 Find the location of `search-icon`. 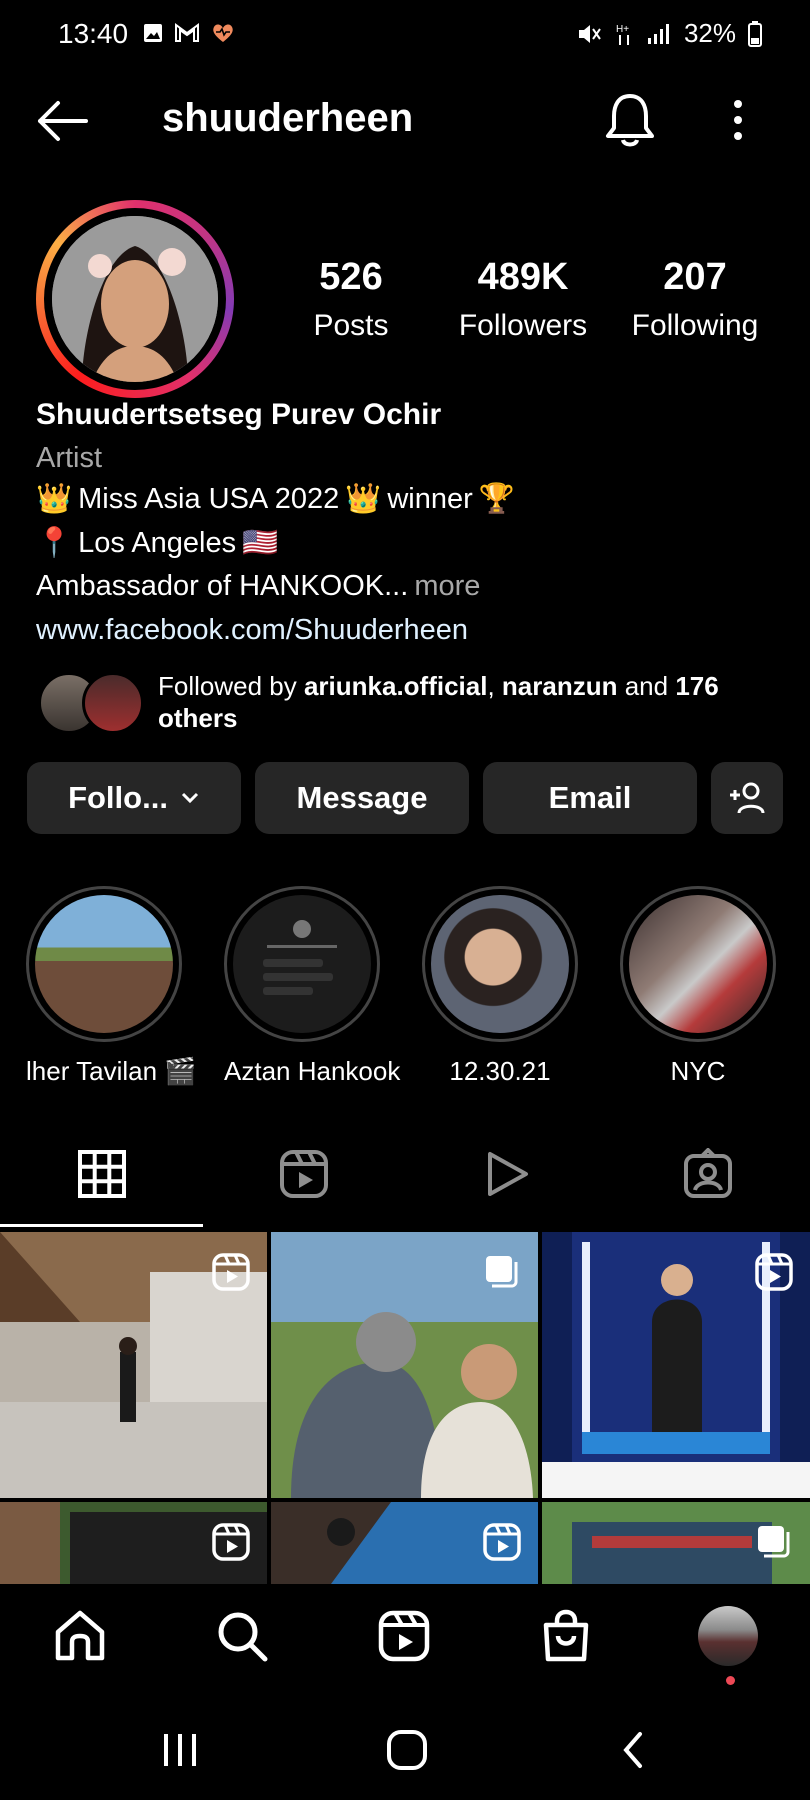

search-icon is located at coordinates (242, 1636).